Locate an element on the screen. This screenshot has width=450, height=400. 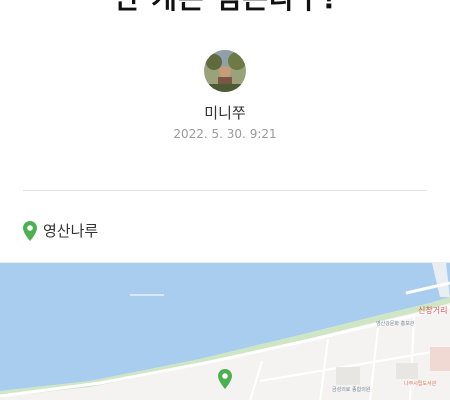
map-poi-label: 금성의료 종합의원 is located at coordinates (351, 389).